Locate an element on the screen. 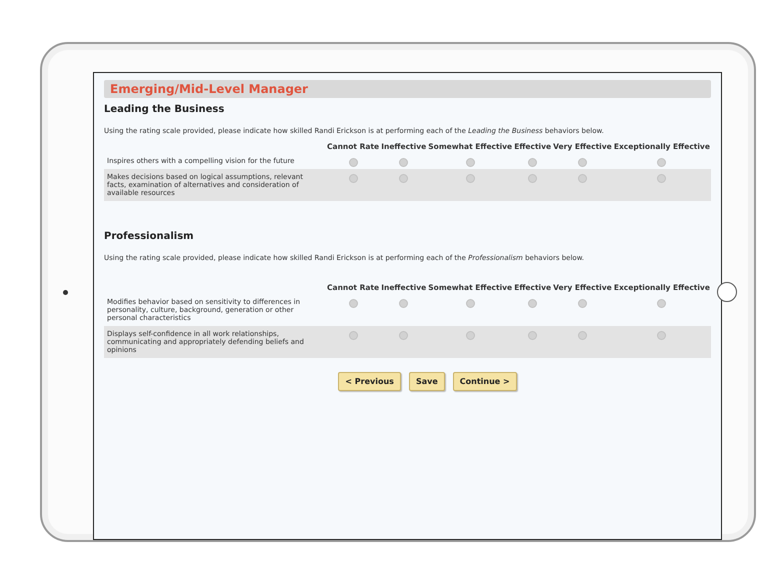  save-button: Save is located at coordinates (426, 381).